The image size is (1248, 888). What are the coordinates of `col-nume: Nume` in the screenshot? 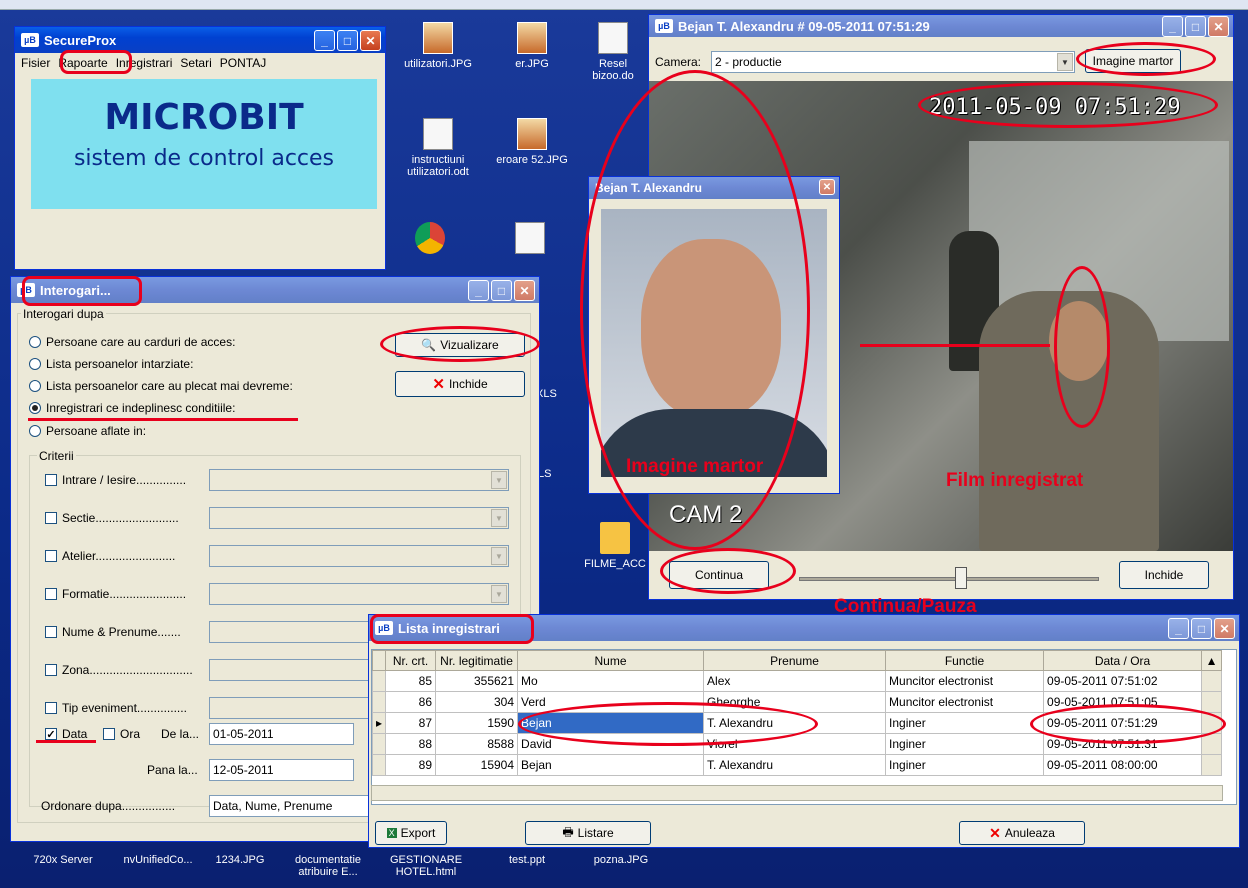 It's located at (611, 660).